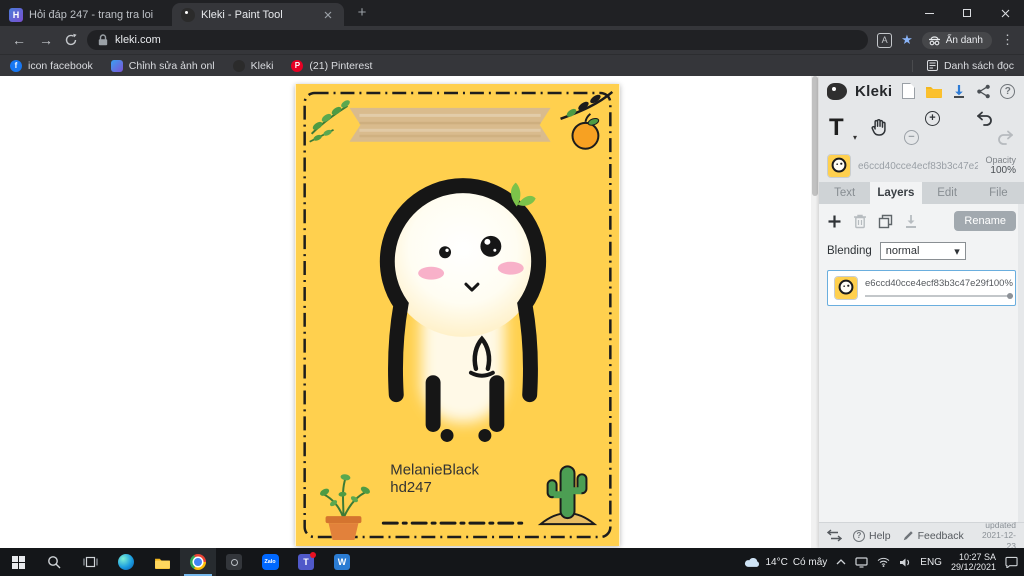 The height and width of the screenshot is (576, 1024). I want to click on tab-file: File, so click(998, 193).